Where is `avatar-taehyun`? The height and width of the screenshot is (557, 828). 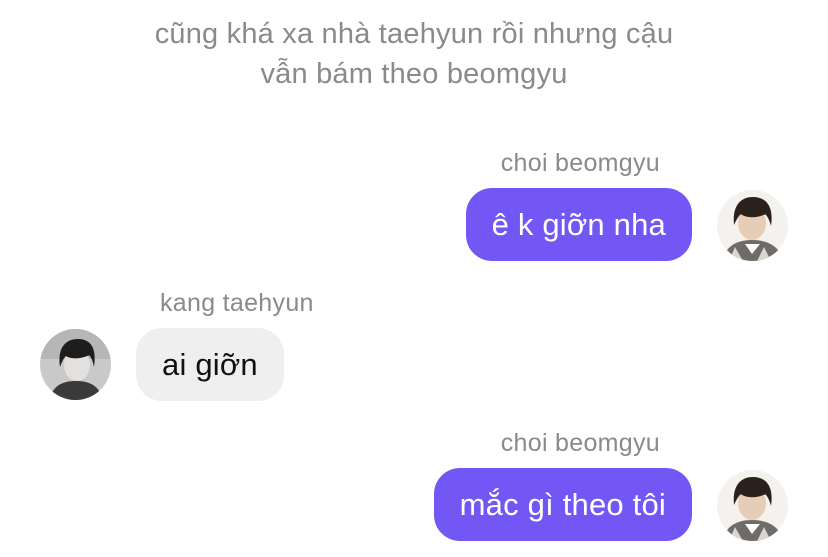 avatar-taehyun is located at coordinates (75, 364).